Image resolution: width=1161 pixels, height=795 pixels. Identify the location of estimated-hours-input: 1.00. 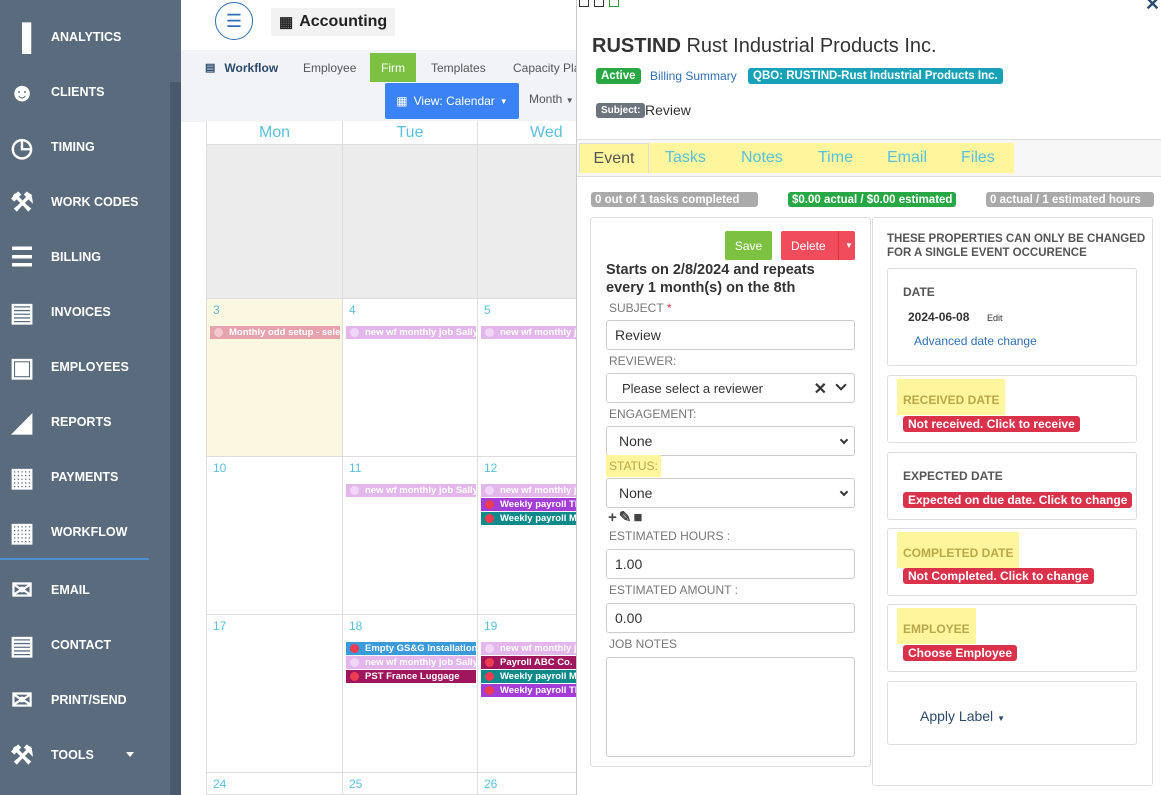
(730, 564).